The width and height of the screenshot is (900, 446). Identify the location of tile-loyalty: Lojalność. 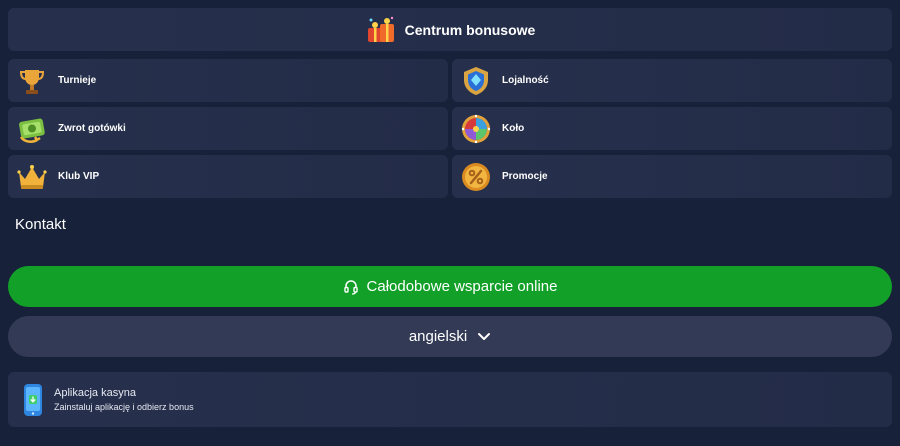
(672, 80).